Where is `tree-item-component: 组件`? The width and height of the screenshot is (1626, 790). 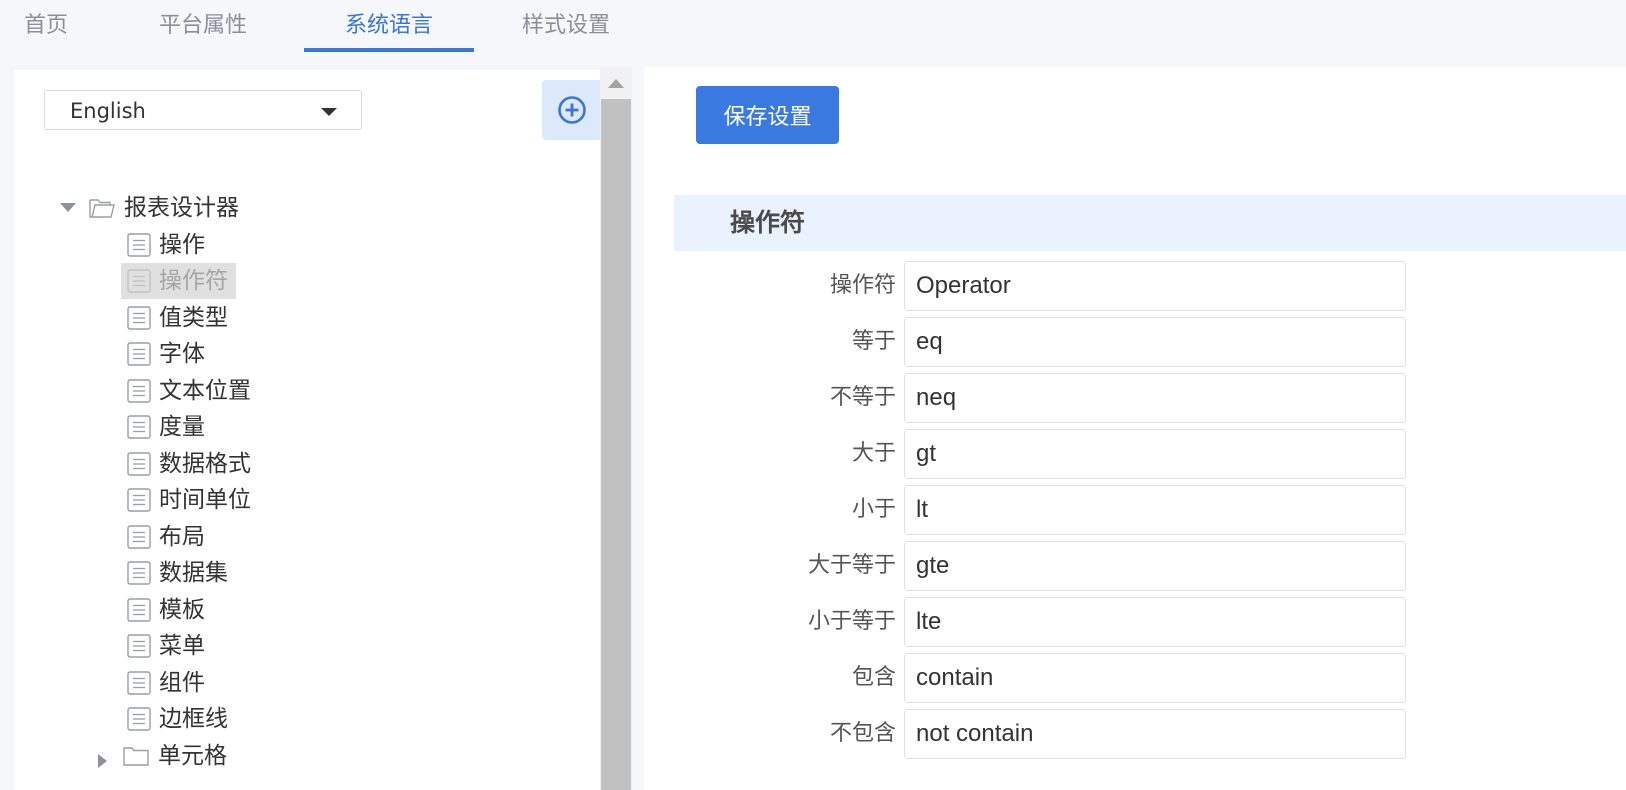 tree-item-component: 组件 is located at coordinates (181, 683).